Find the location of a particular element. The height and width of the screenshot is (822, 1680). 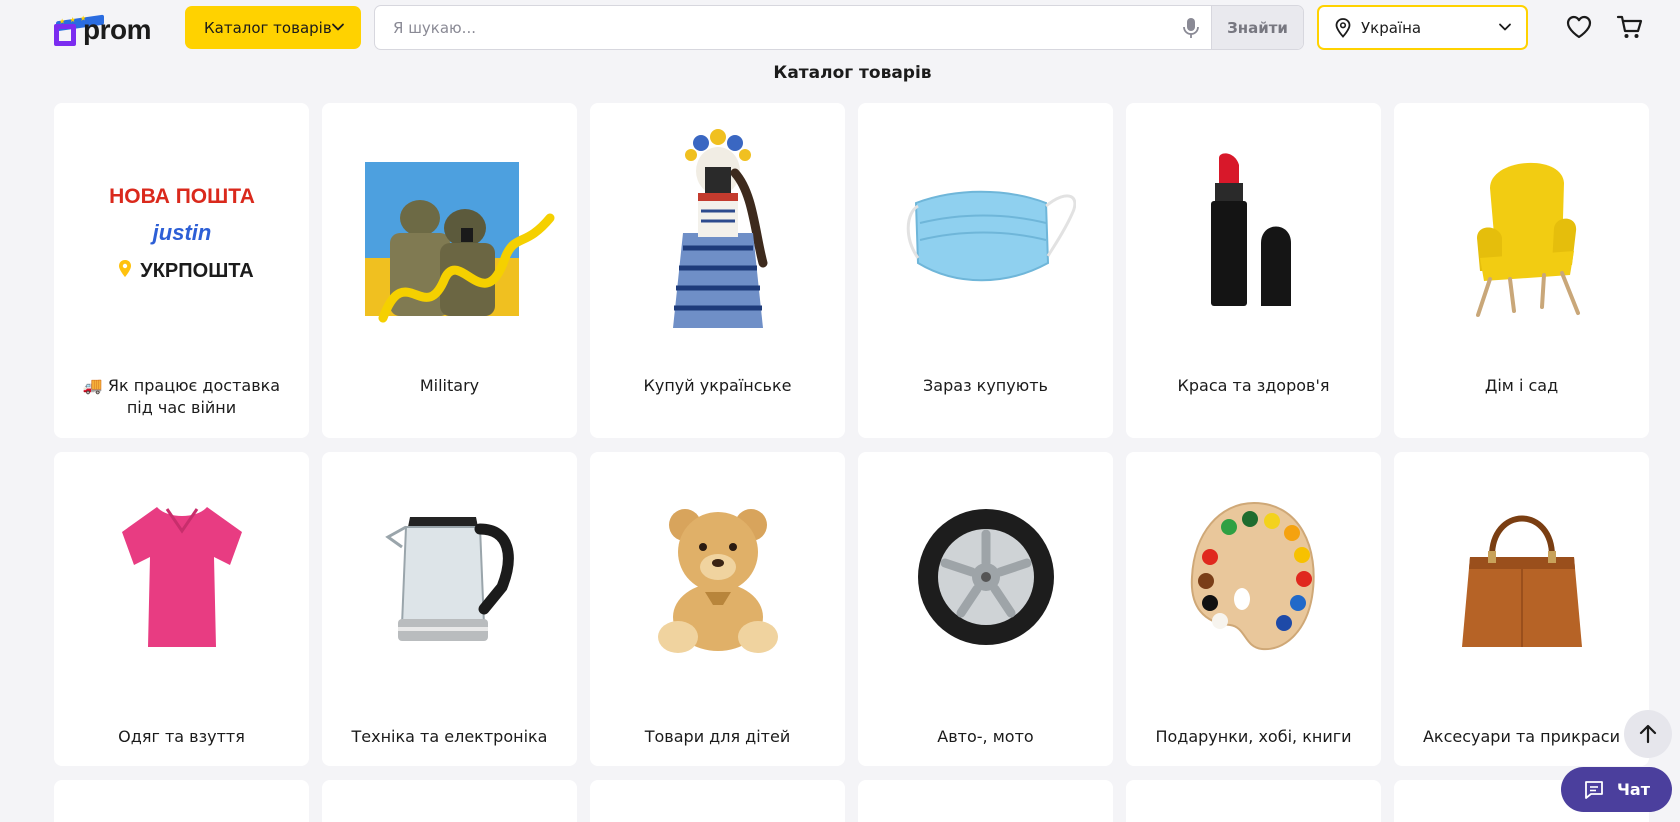

site-header: prom Каталог товарів Знайти Україна is located at coordinates (840, 28).